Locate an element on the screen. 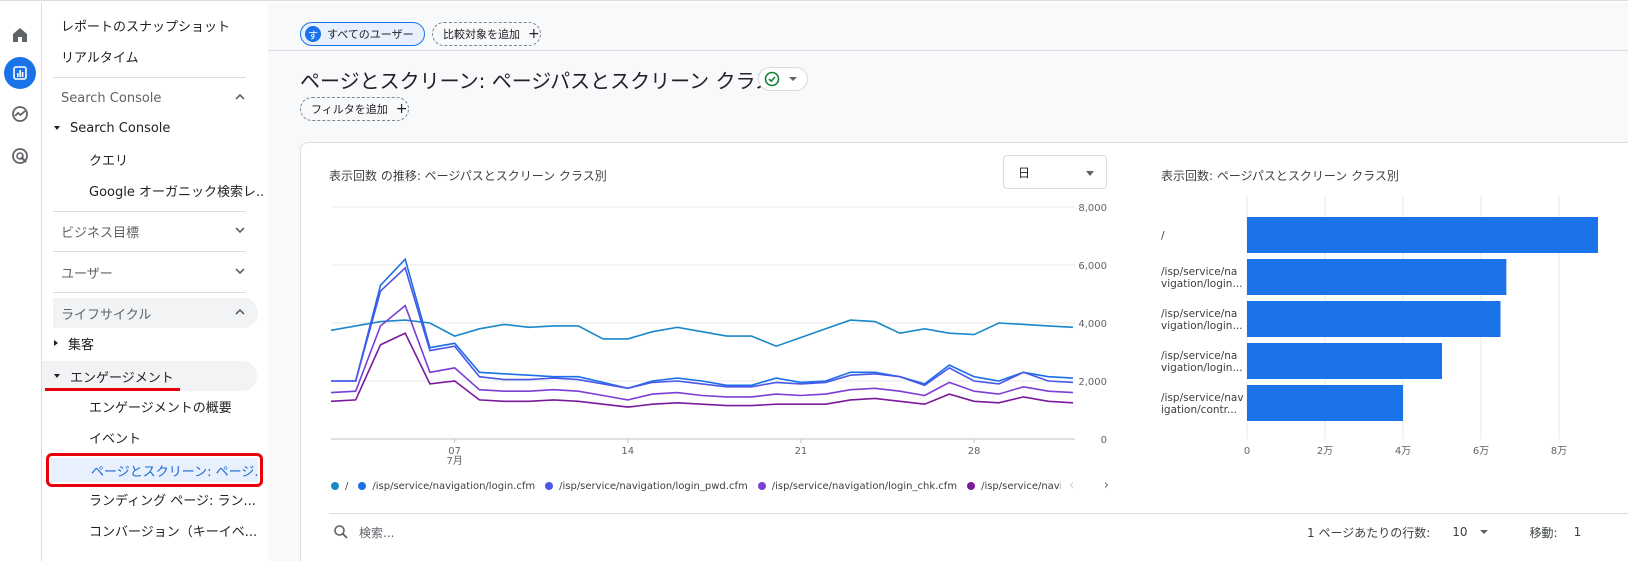  search-icon is located at coordinates (341, 532).